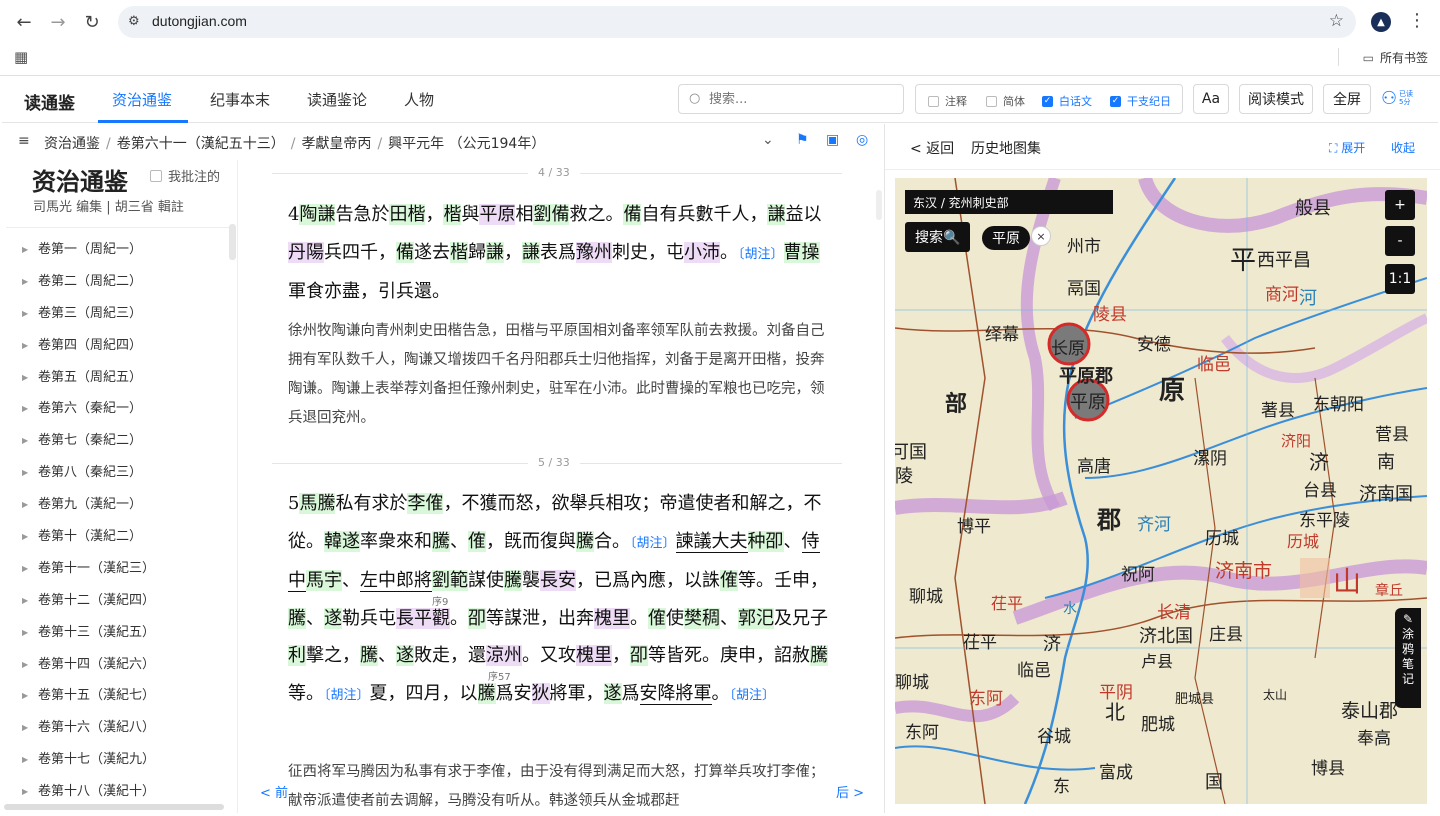 The height and width of the screenshot is (816, 1440). I want to click on menu-icon: ≡, so click(24, 141).